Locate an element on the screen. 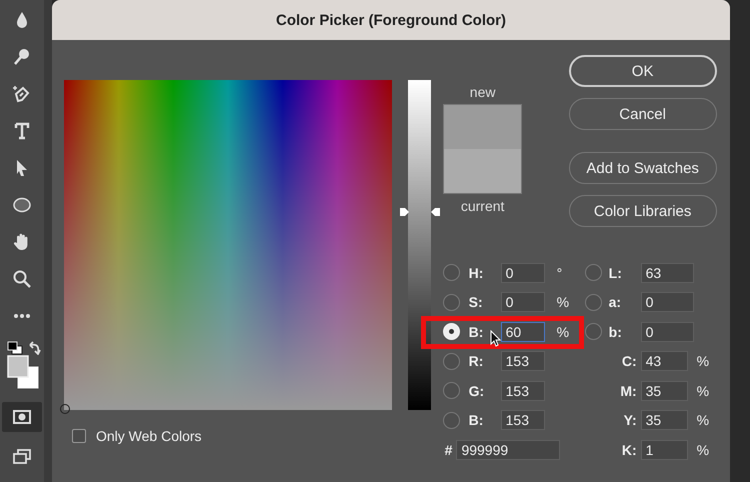  screen-mode-icon is located at coordinates (22, 457).